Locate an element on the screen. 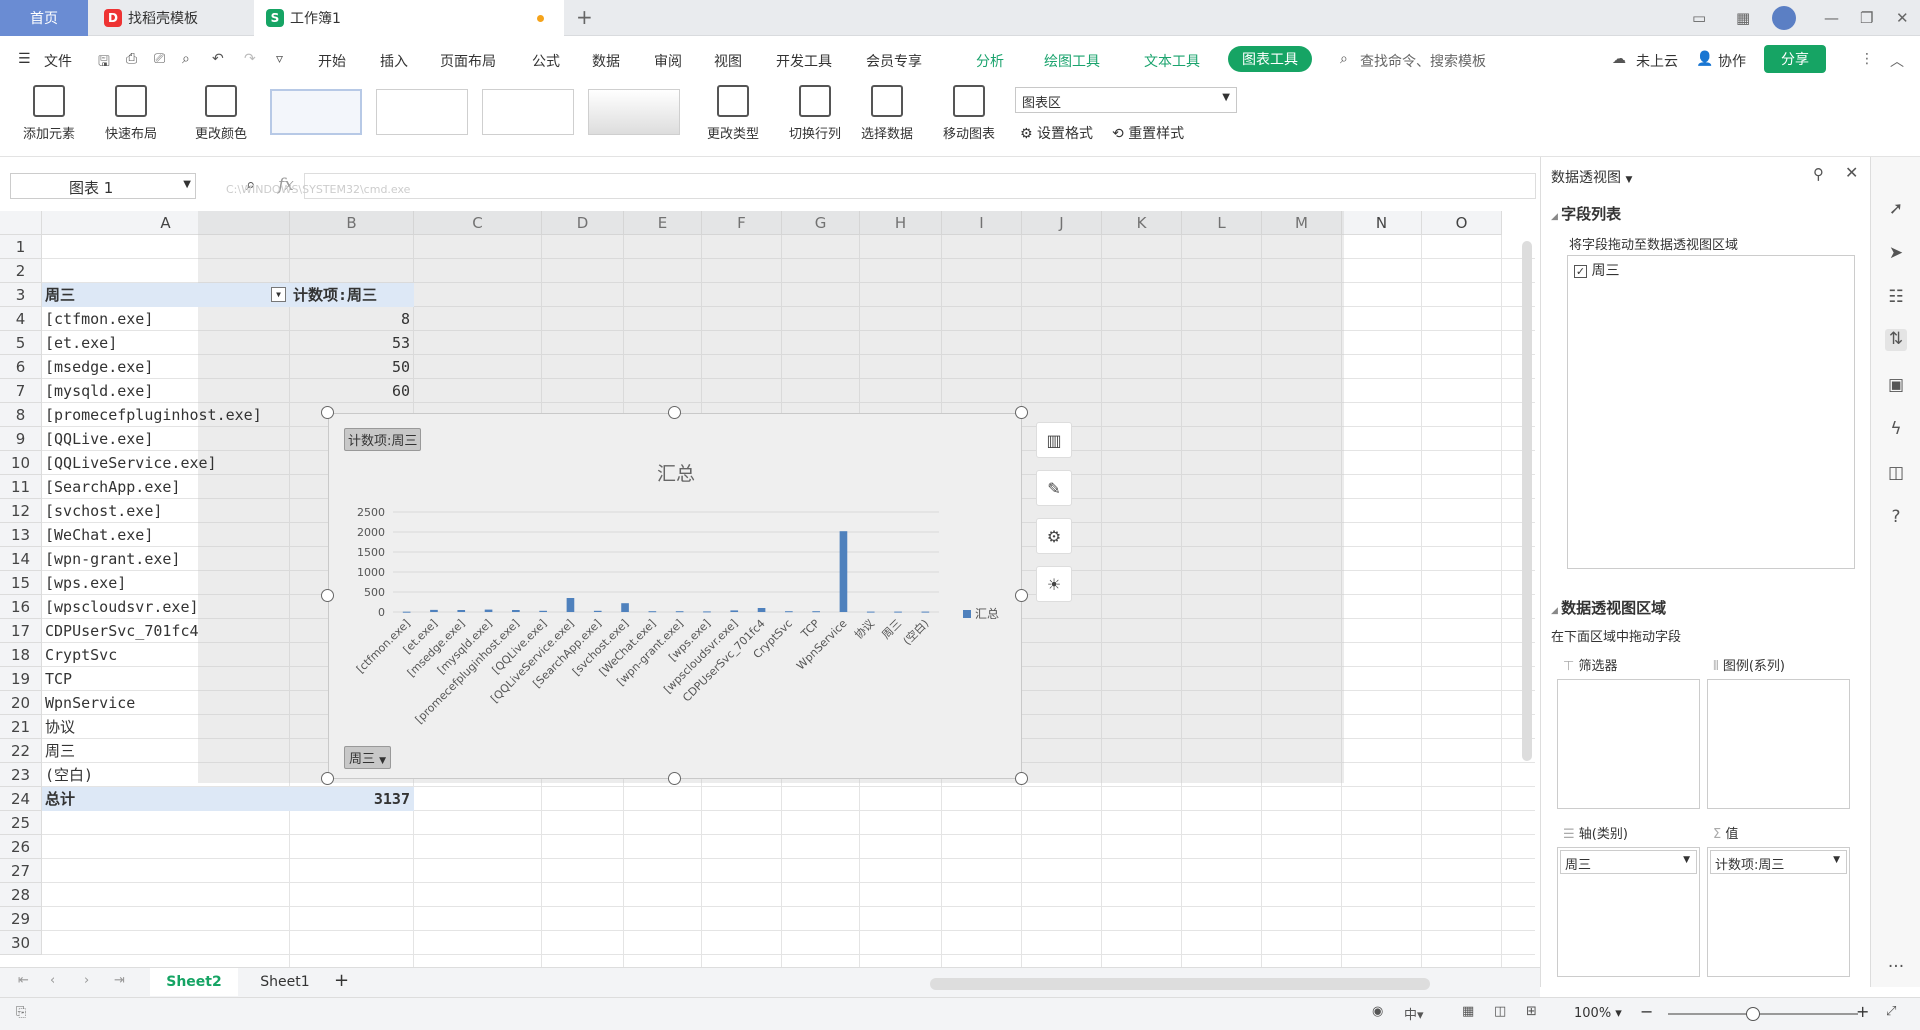  more-icon: ··· is located at coordinates (1896, 968).